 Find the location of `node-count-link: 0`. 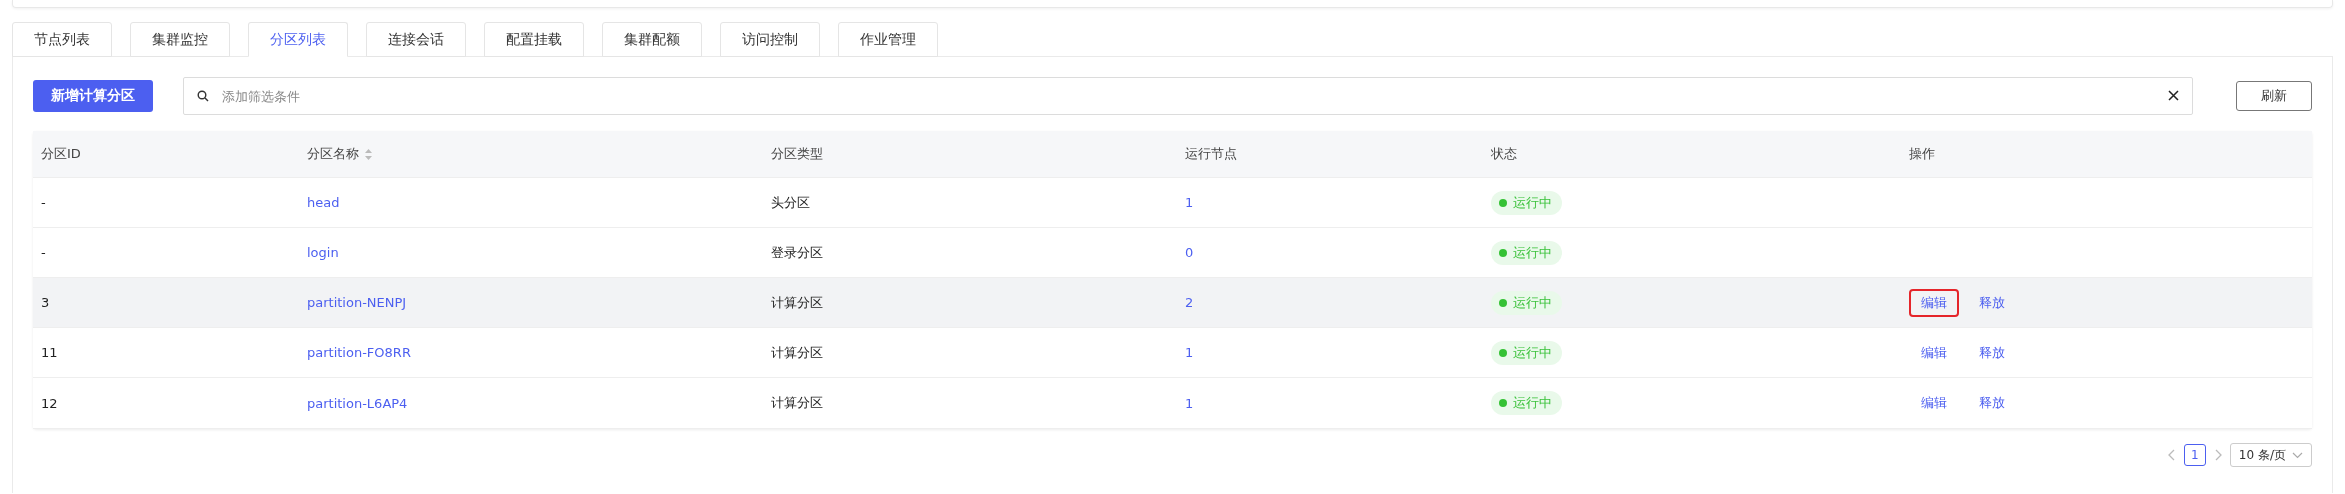

node-count-link: 0 is located at coordinates (1189, 252).